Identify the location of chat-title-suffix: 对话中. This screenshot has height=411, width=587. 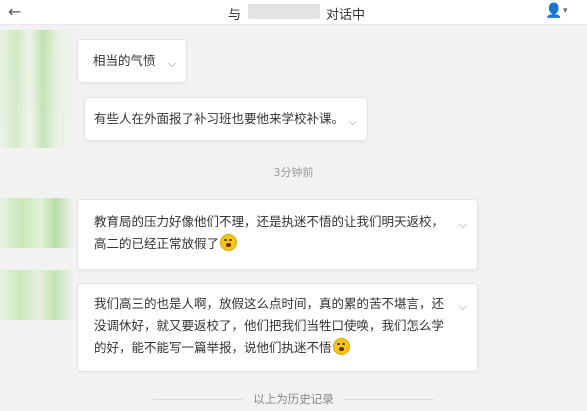
(346, 15).